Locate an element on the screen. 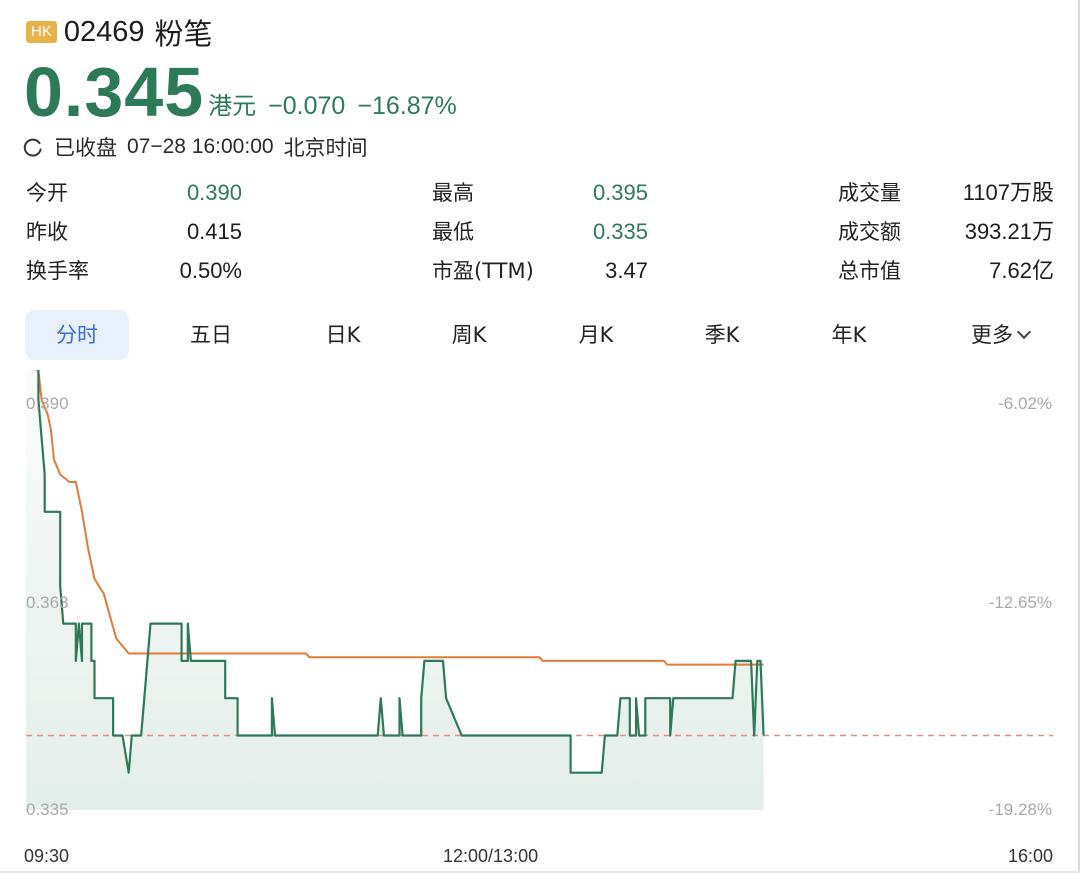  stock-code: 02469 is located at coordinates (104, 31).